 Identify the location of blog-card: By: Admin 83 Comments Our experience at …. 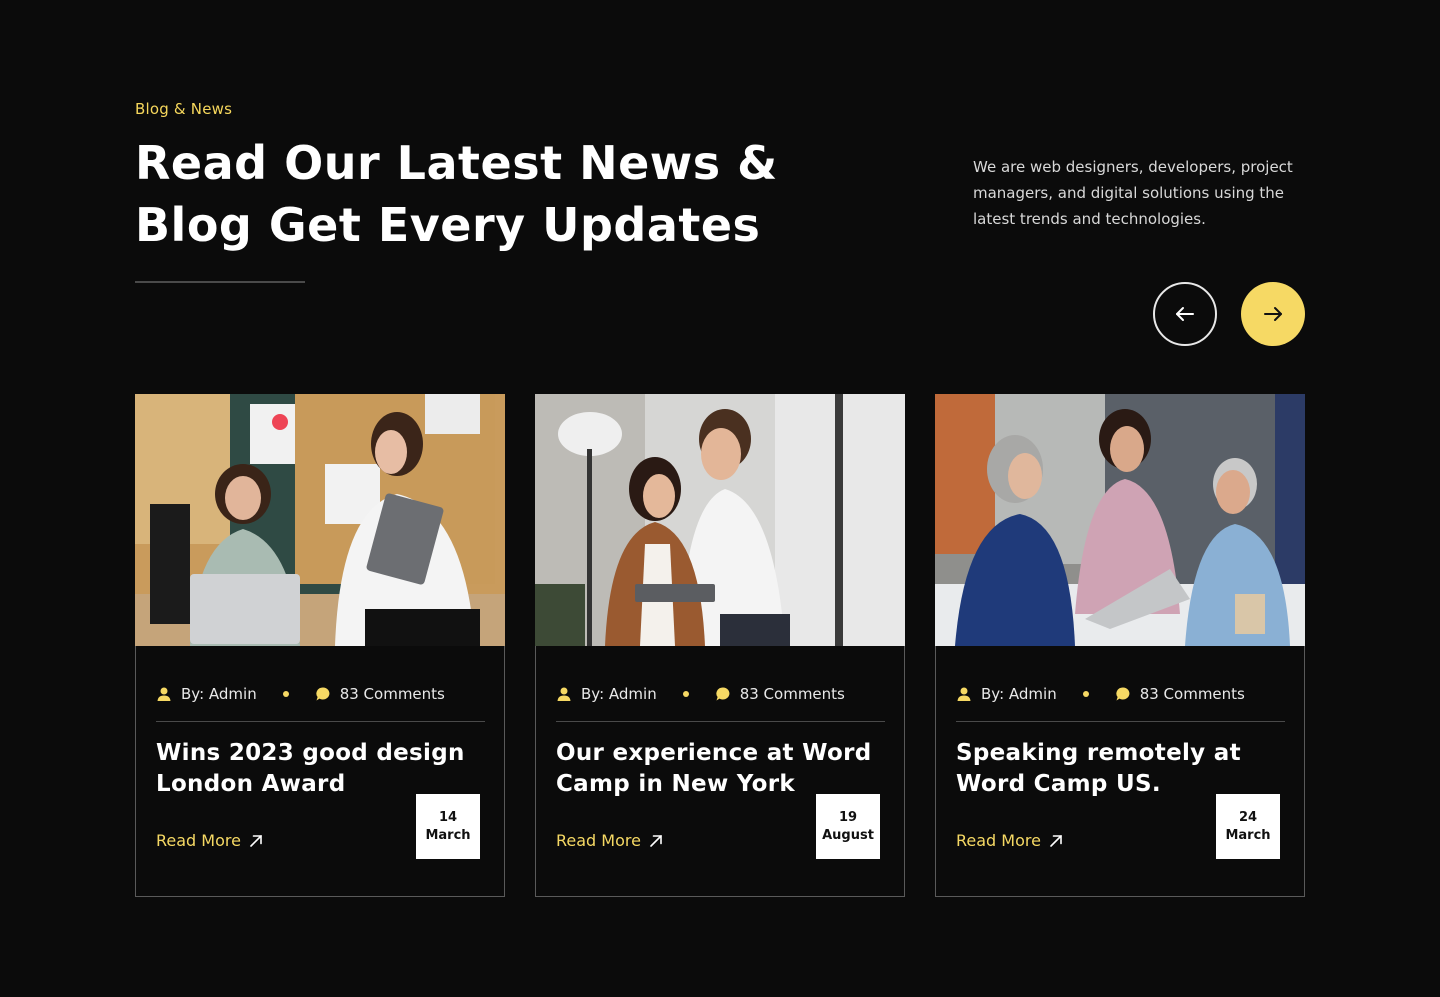
(720, 645).